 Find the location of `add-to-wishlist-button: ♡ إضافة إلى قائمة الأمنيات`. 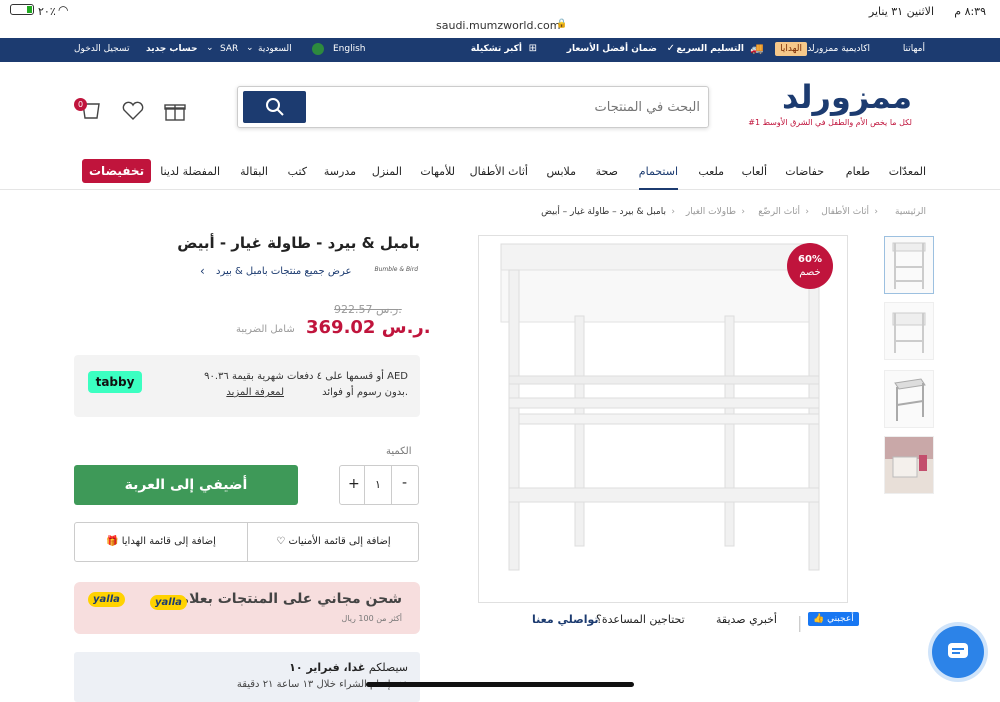

add-to-wishlist-button: ♡ إضافة إلى قائمة الأمنيات is located at coordinates (333, 542).